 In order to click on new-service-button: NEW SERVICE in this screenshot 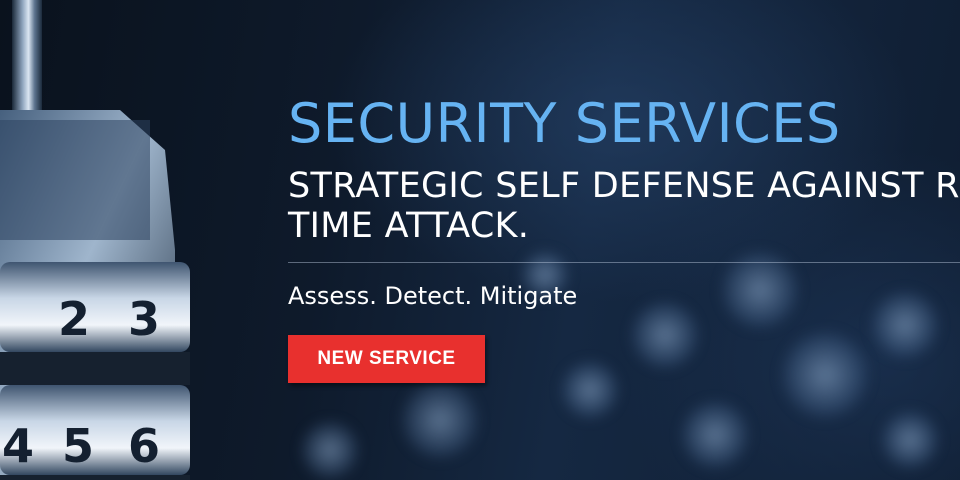, I will do `click(386, 359)`.